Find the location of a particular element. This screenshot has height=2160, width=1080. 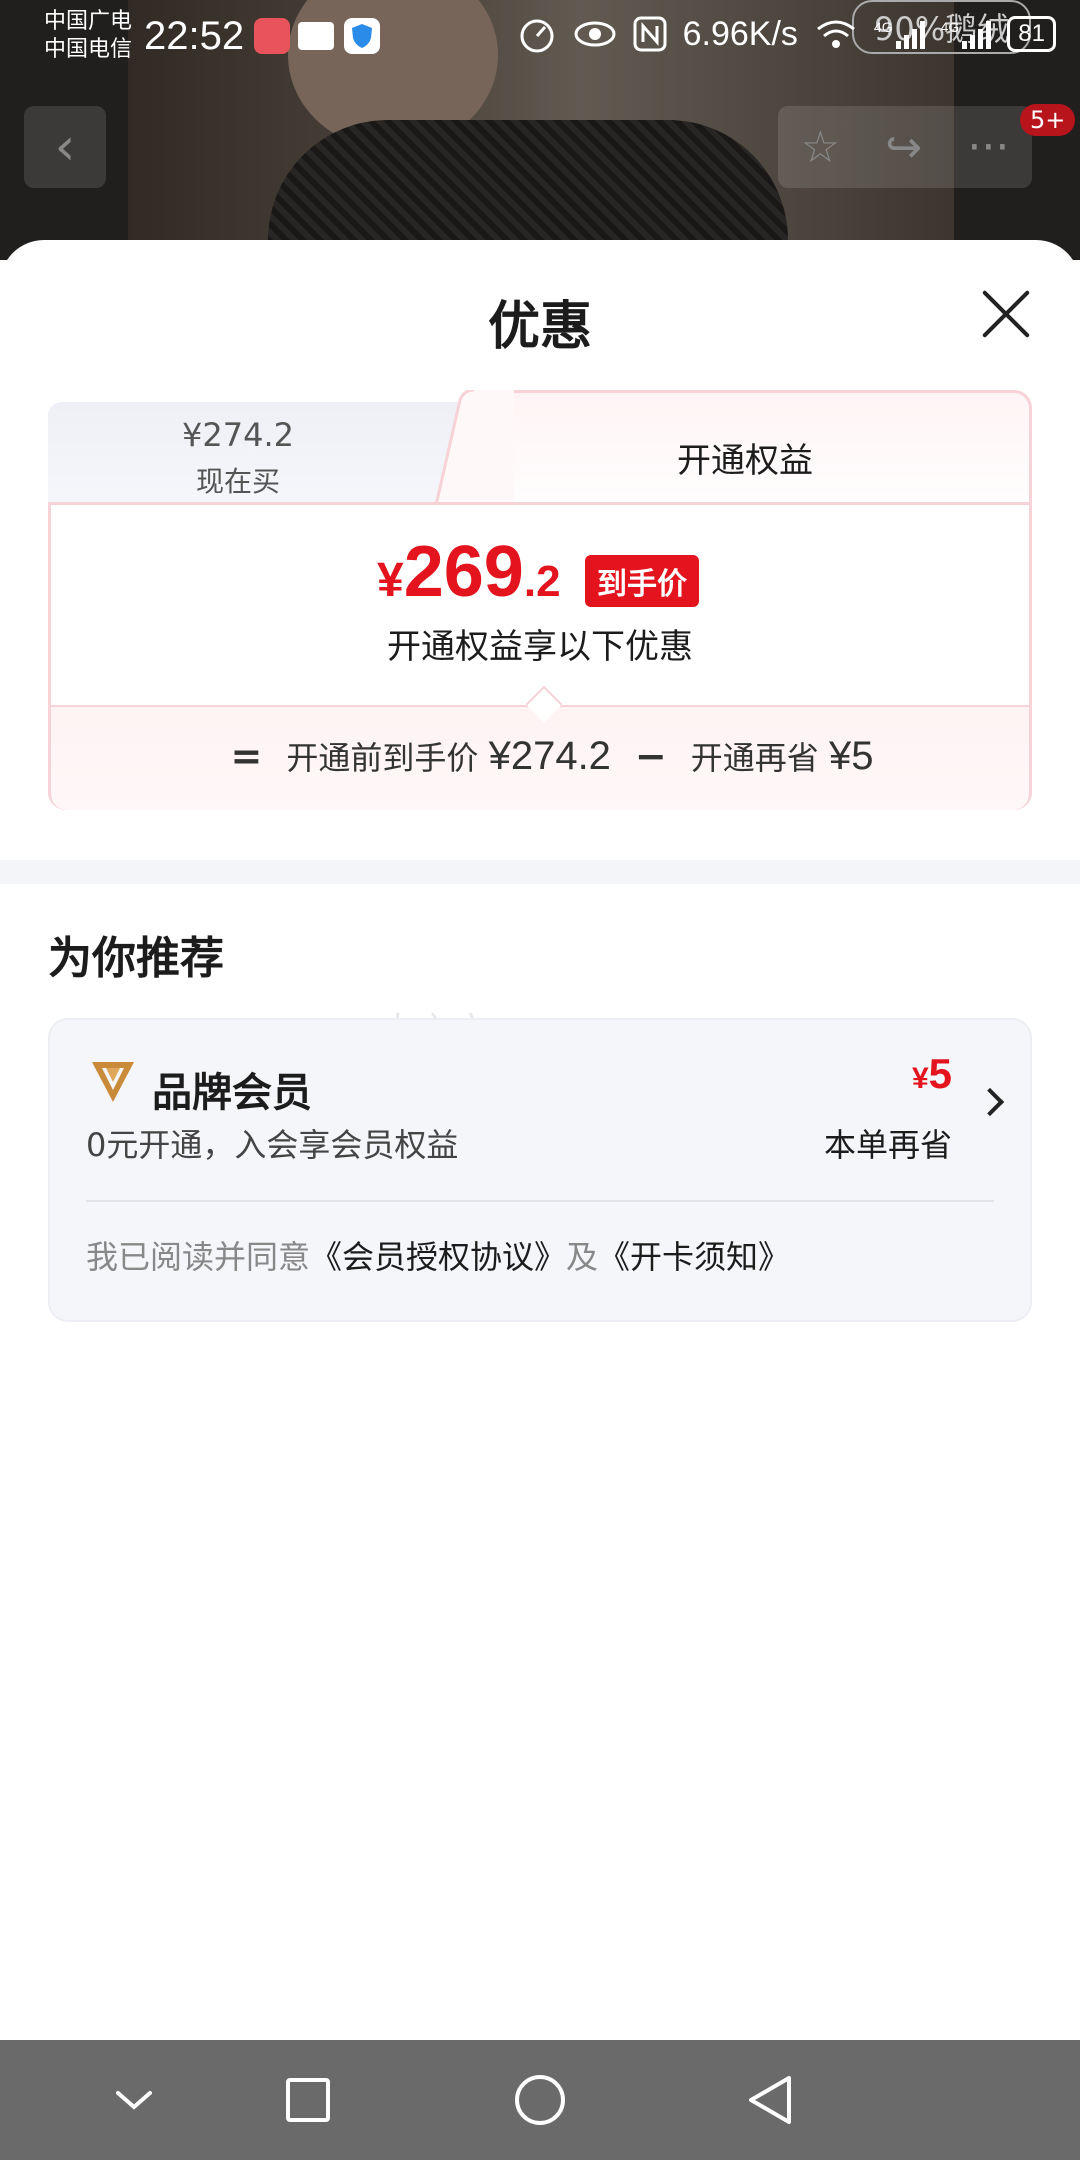

agreement-text: 我已阅读并同意《会员授权协议》及《开卡须知》 is located at coordinates (438, 1255).